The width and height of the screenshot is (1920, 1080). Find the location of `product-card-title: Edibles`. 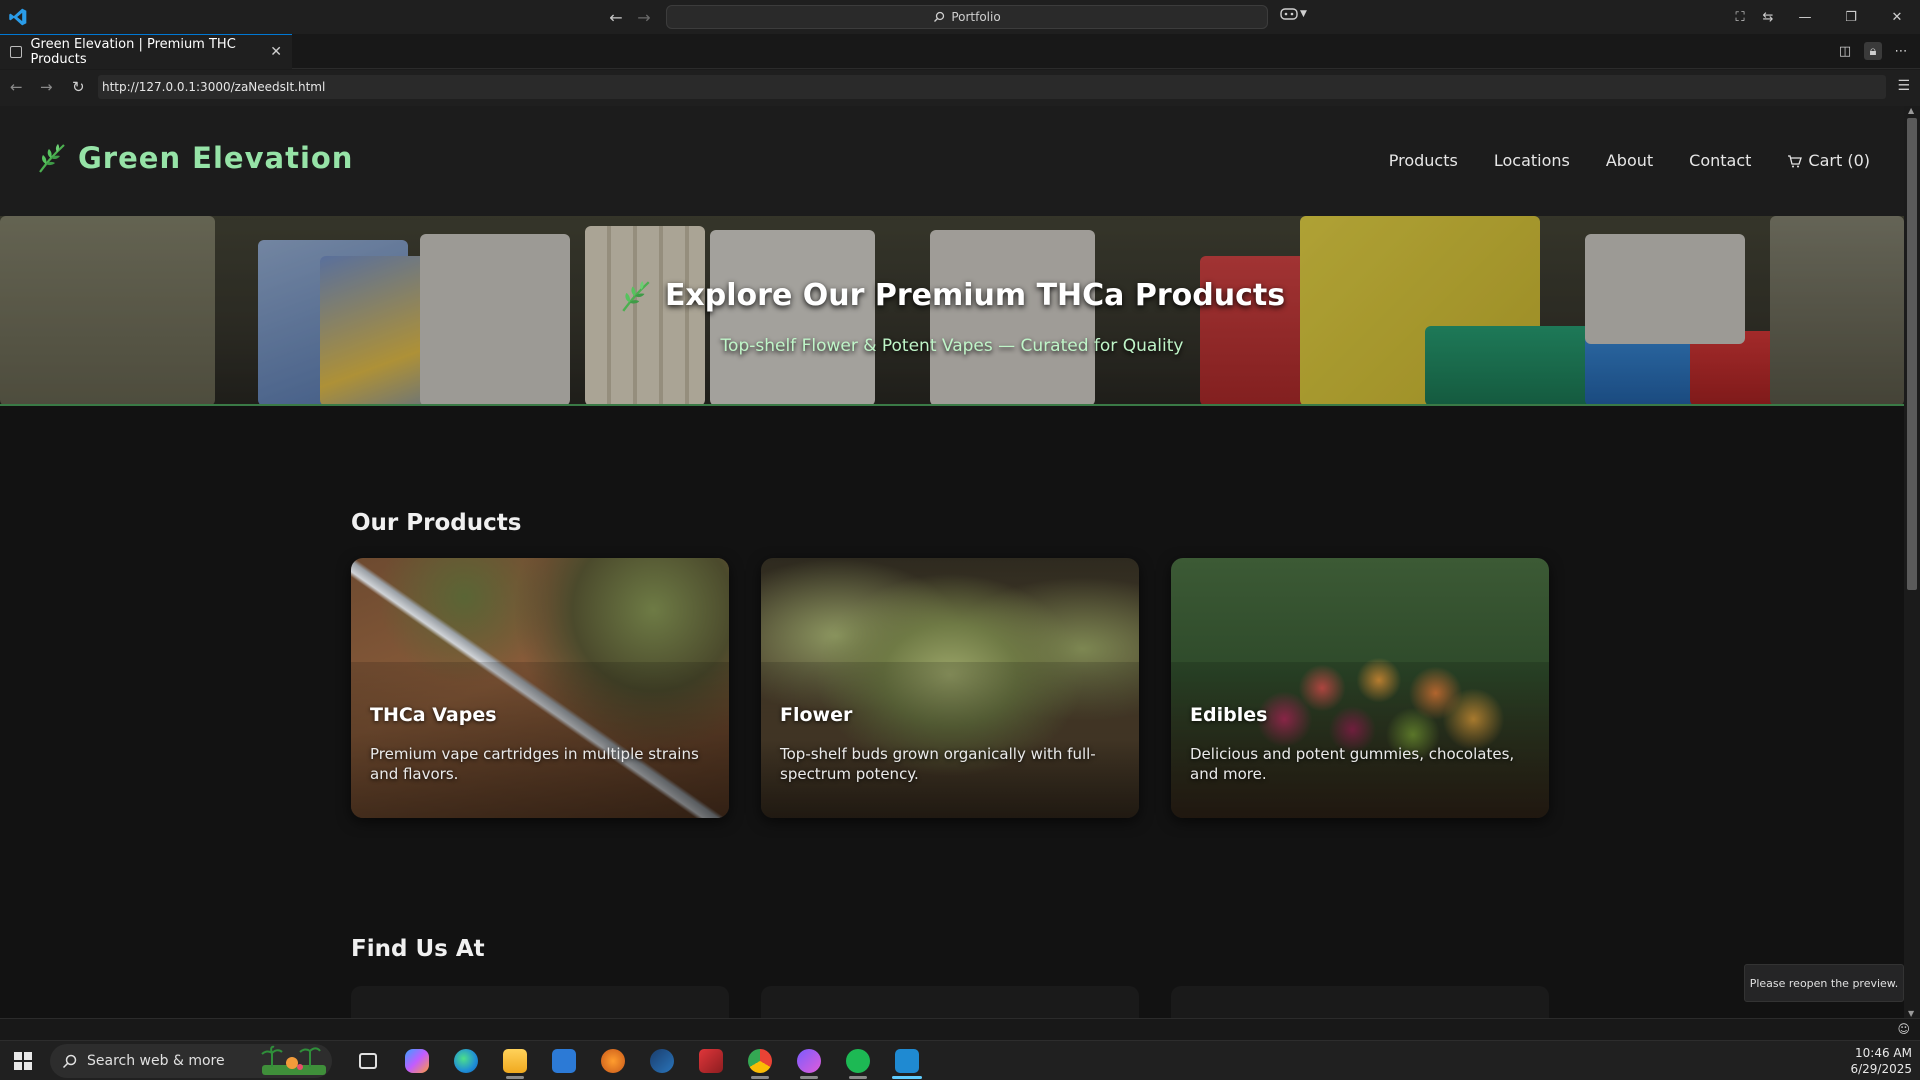

product-card-title: Edibles is located at coordinates (1229, 715).